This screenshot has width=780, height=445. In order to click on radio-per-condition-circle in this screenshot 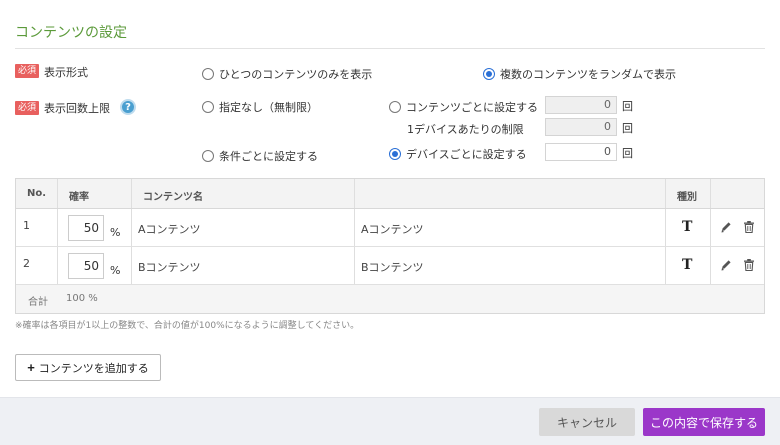, I will do `click(208, 156)`.